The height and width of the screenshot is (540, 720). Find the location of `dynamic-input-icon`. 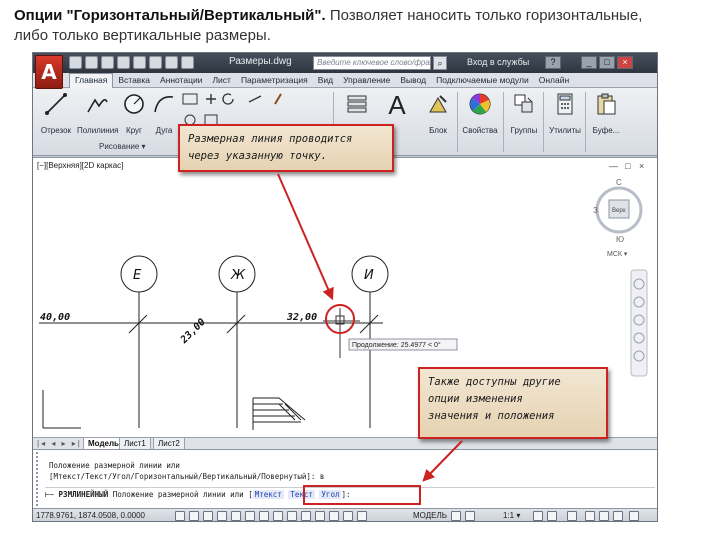

dynamic-input-icon is located at coordinates (292, 516).